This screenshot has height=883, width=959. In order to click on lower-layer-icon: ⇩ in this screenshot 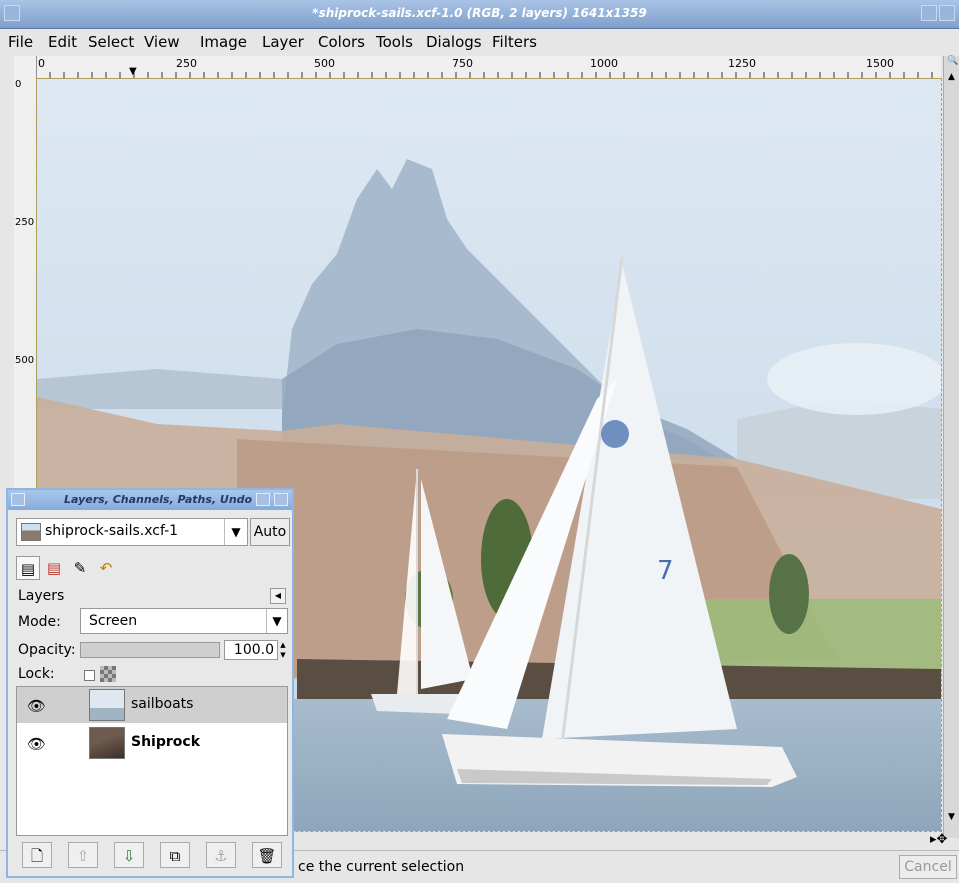, I will do `click(129, 855)`.